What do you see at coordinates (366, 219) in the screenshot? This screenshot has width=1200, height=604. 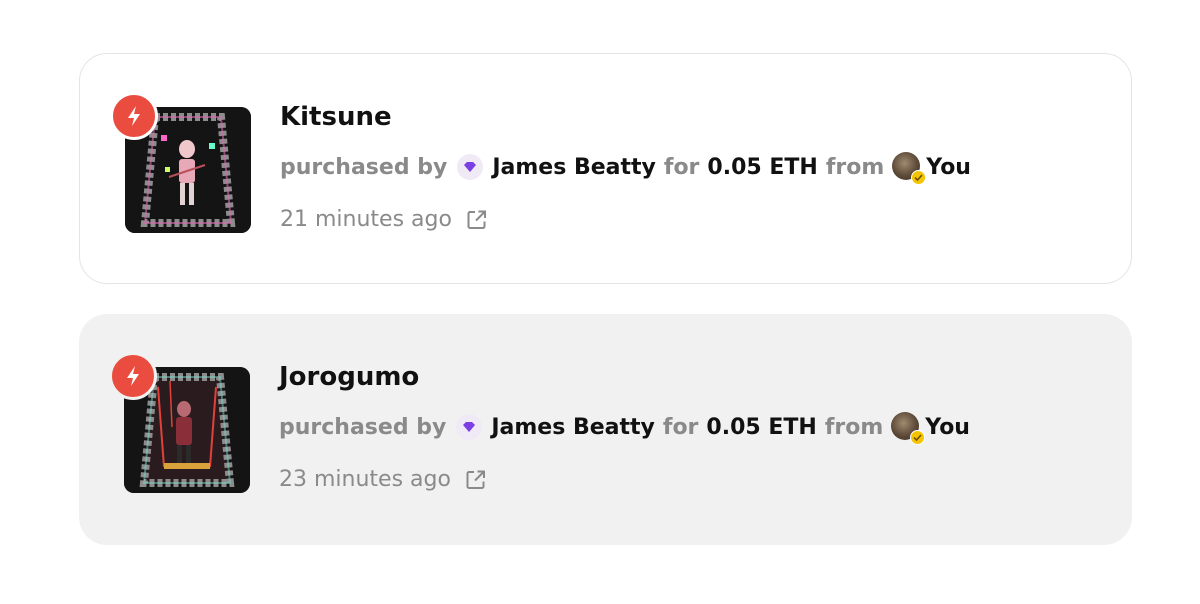 I see `timestamp: 21 minutes ago` at bounding box center [366, 219].